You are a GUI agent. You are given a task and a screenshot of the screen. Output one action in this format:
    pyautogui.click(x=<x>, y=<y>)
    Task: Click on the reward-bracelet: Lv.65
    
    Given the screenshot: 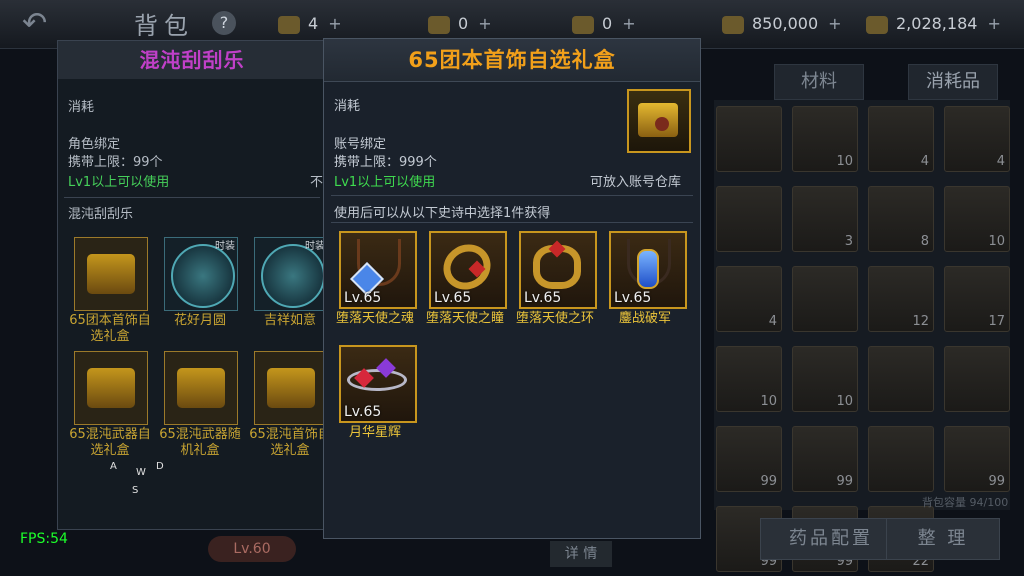 What is the action you would take?
    pyautogui.click(x=468, y=270)
    